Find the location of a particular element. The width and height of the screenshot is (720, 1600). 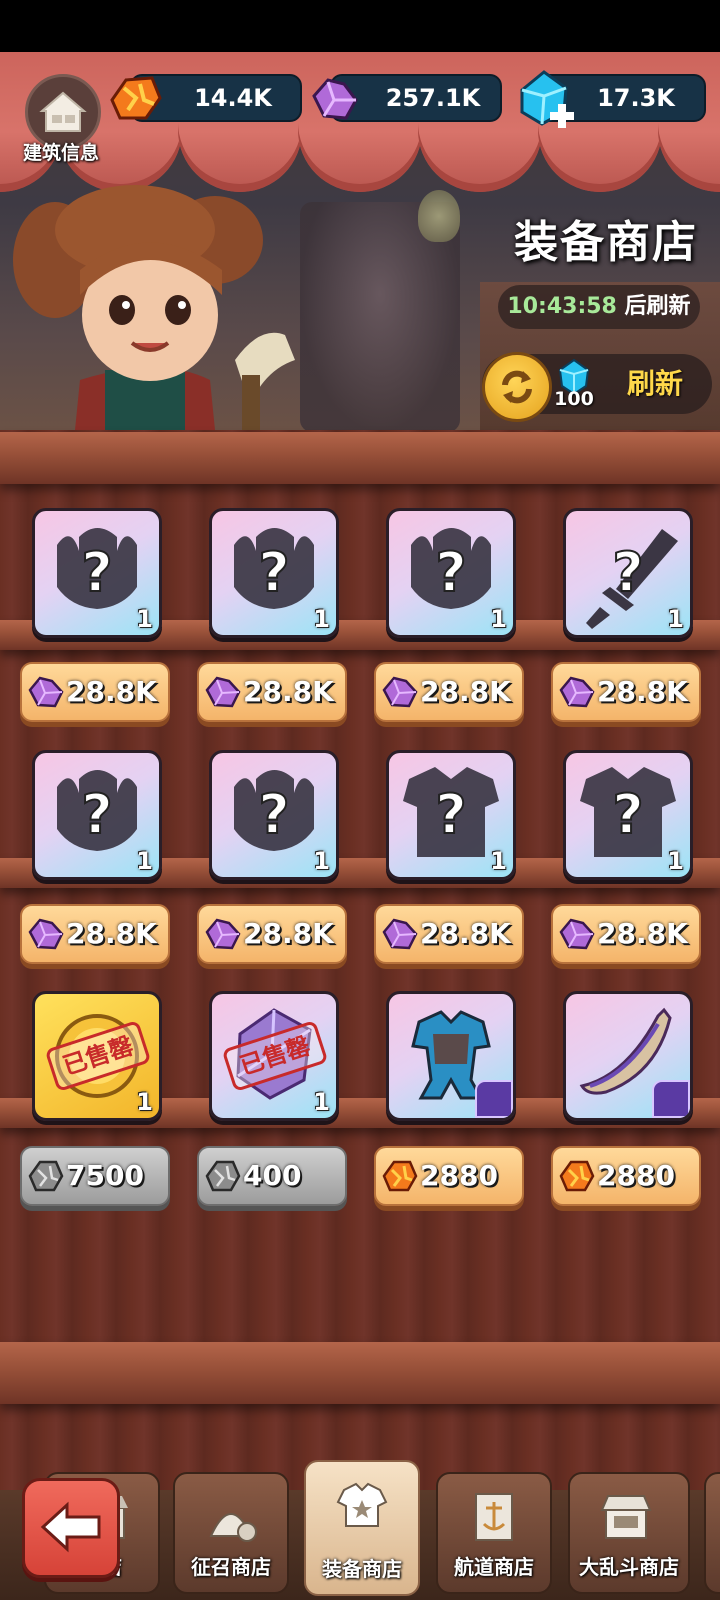

tab-brawl-shop: 大乱斗商店 is located at coordinates (629, 1533).